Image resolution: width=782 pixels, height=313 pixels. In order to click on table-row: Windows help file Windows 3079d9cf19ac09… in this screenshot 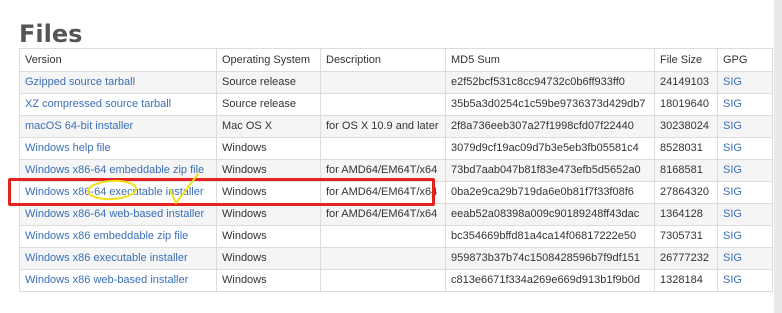, I will do `click(396, 148)`.